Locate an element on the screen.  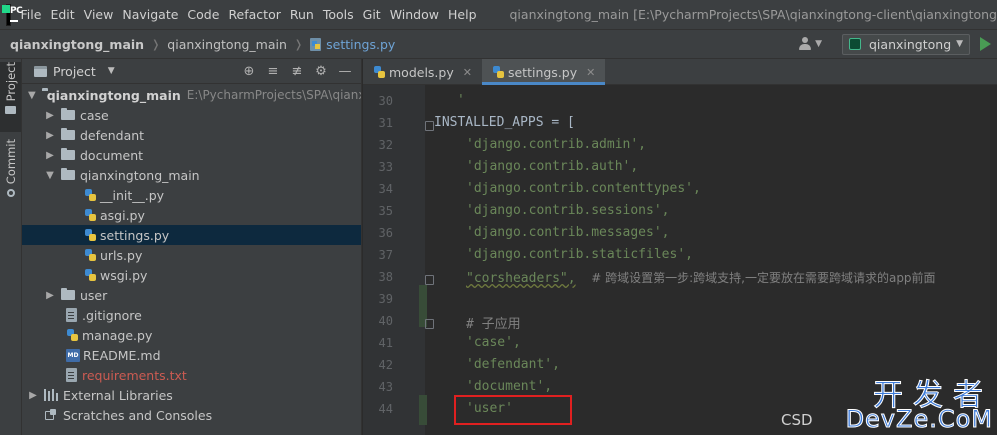
run-configuration-select: qianxingtong ▼ is located at coordinates (906, 44).